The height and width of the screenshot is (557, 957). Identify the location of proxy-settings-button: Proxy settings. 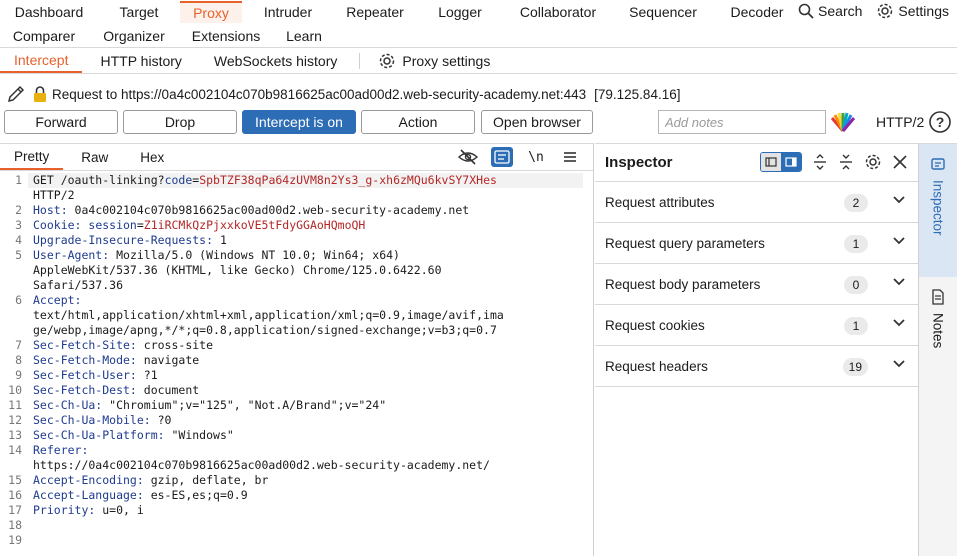
(436, 60).